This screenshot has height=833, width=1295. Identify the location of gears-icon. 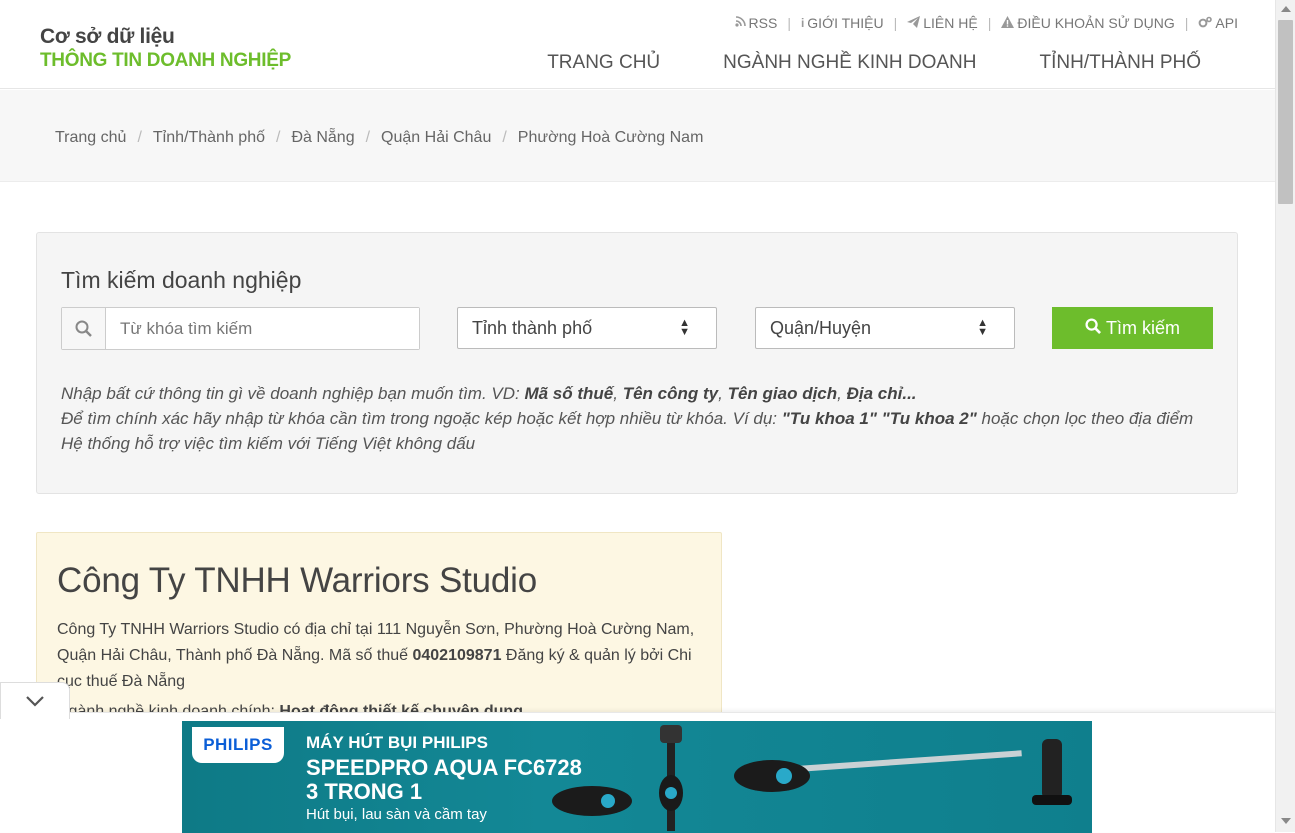
(1205, 23).